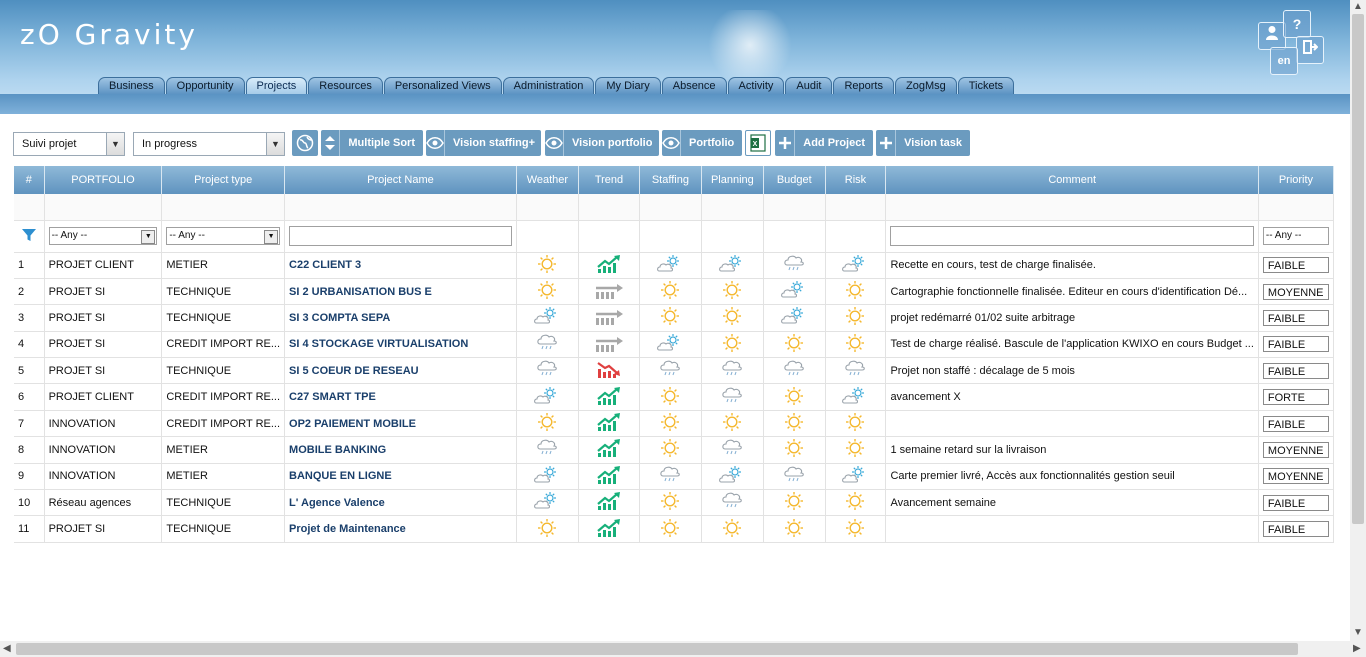 The height and width of the screenshot is (657, 1366). Describe the element at coordinates (1358, 269) in the screenshot. I see `vertical-scroll-thumb` at that location.